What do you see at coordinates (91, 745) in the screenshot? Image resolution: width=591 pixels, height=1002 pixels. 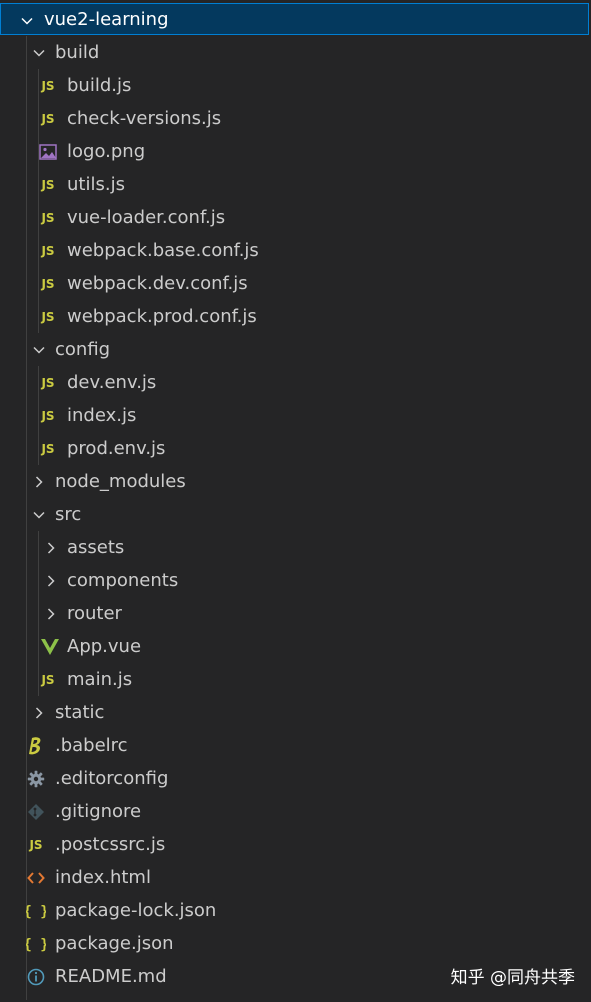 I see `tree-item-label: .babelrc` at bounding box center [91, 745].